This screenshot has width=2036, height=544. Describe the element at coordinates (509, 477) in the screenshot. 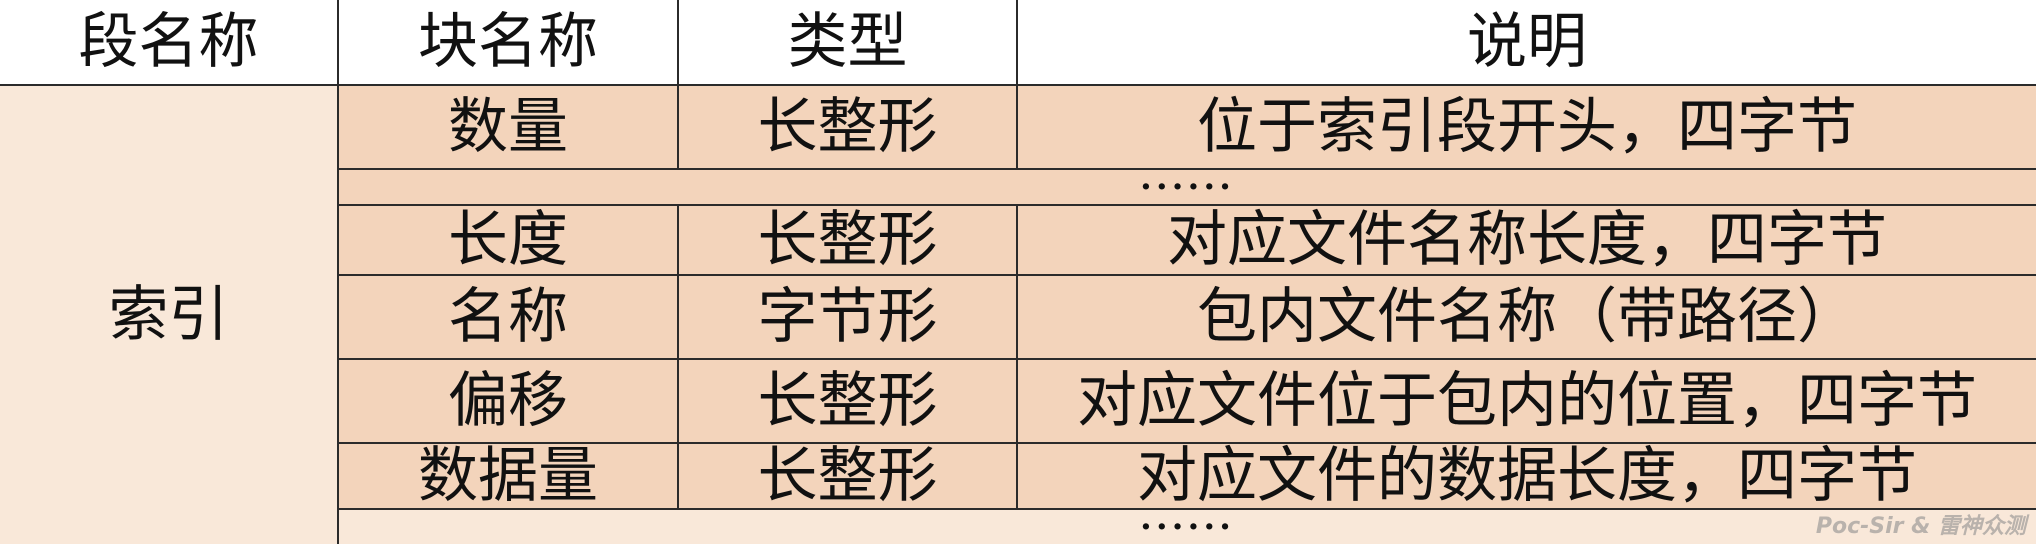

I see `block-name-cell: 数据量` at that location.